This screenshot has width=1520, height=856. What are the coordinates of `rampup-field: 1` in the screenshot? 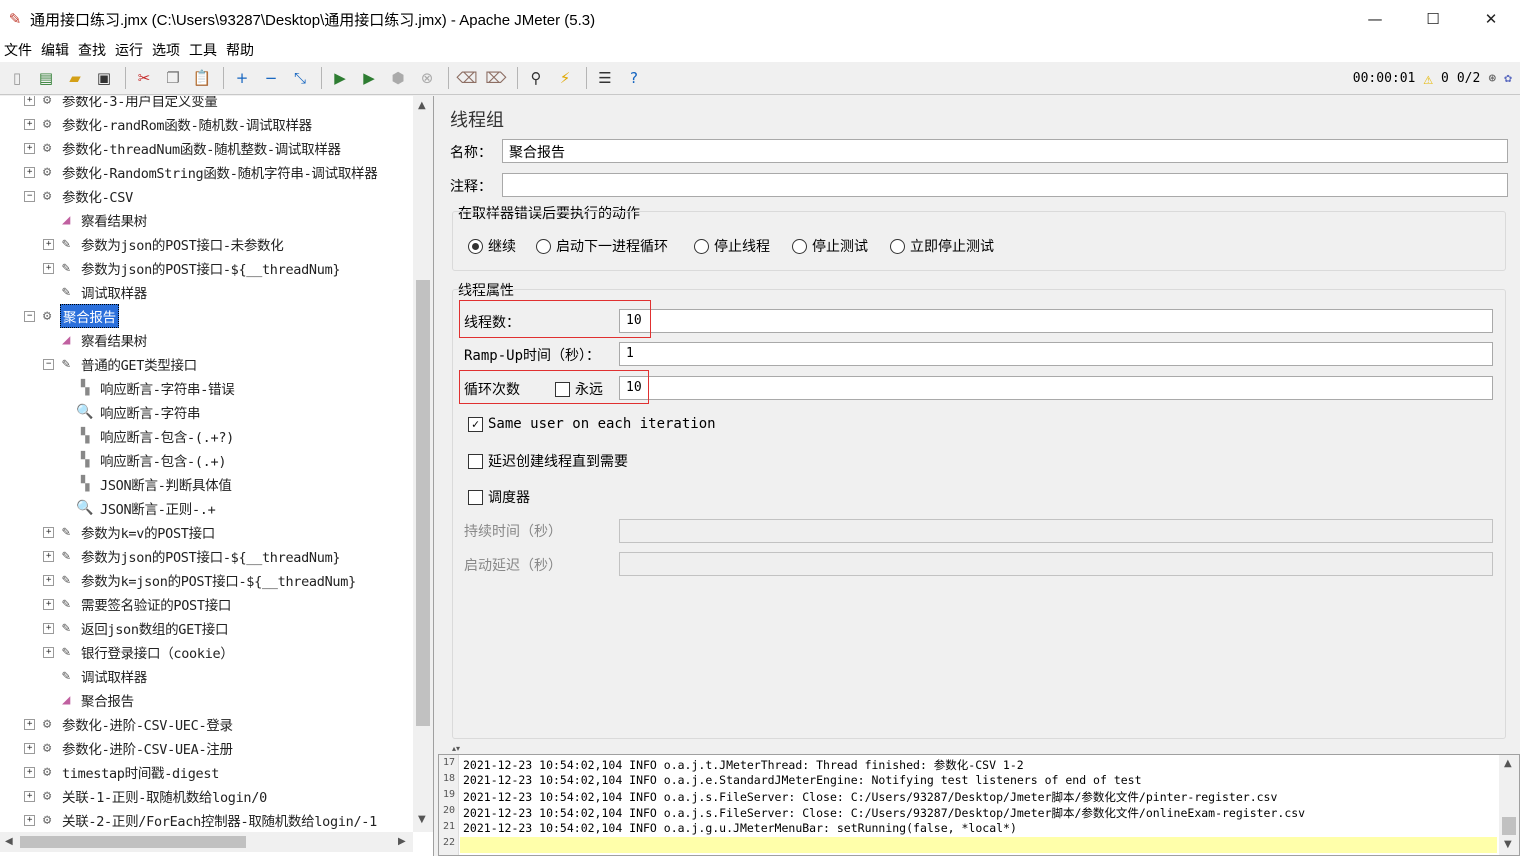 It's located at (1056, 354).